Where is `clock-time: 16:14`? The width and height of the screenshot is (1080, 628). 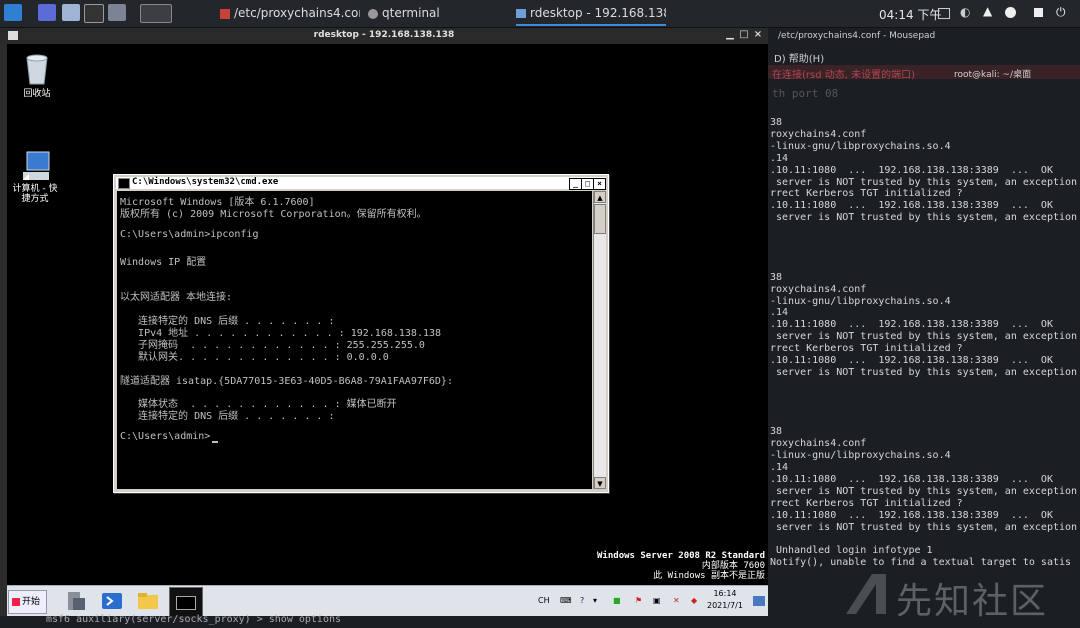
clock-time: 16:14 is located at coordinates (725, 593).